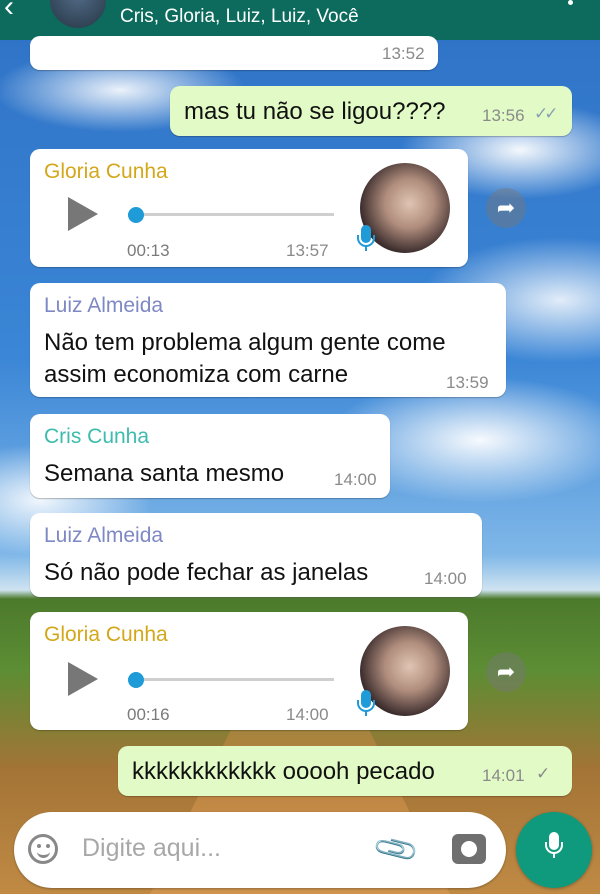 The image size is (600, 894). Describe the element at coordinates (97, 436) in the screenshot. I see `sender-name: Cris Cunha` at that location.